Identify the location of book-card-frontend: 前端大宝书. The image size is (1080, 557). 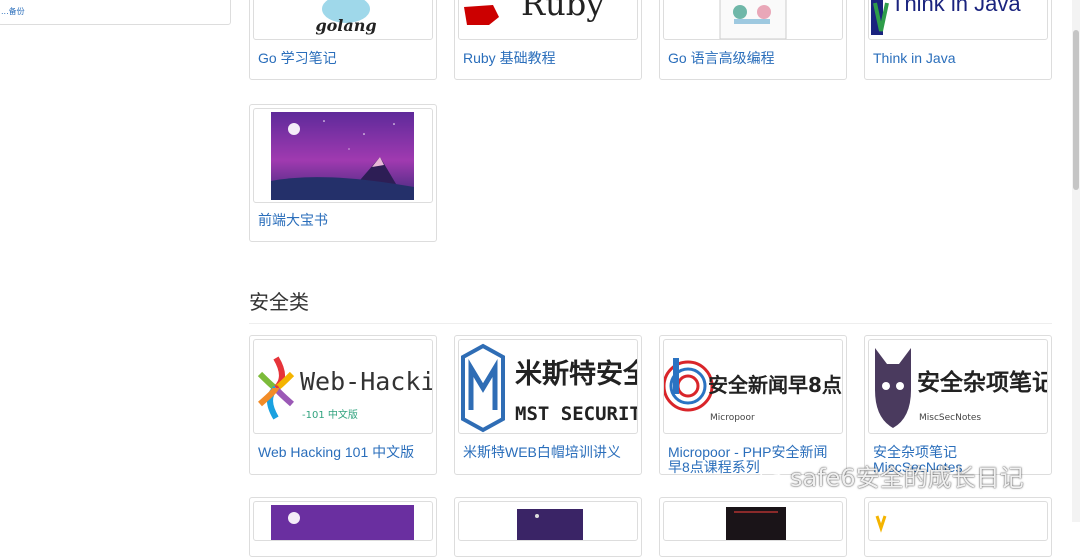
(343, 173).